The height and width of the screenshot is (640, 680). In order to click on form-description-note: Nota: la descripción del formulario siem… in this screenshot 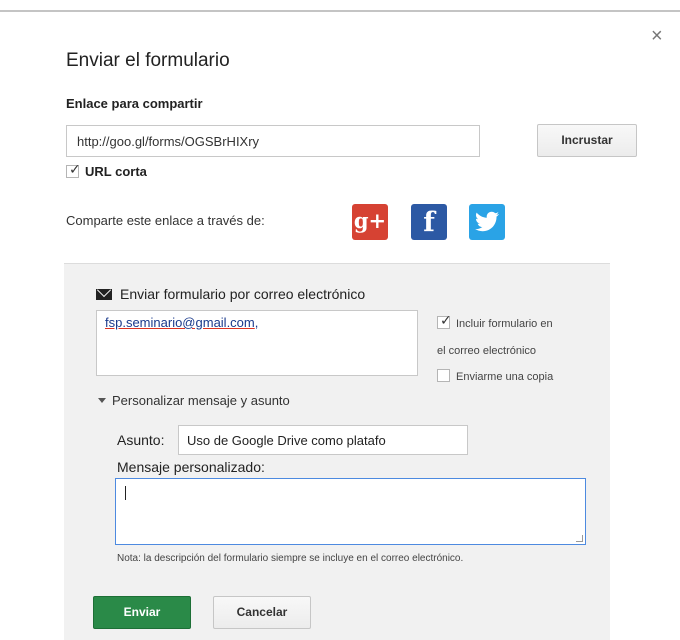, I will do `click(290, 558)`.